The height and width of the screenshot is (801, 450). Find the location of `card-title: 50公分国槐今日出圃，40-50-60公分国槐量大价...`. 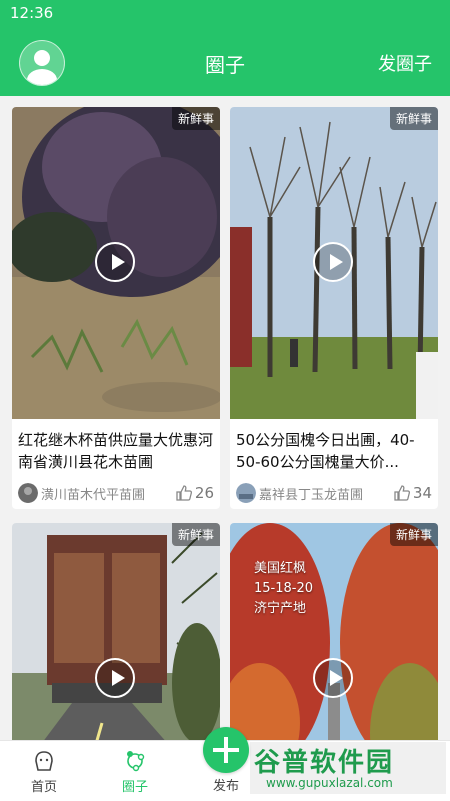

card-title: 50公分国槐今日出圃，40-50-60公分国槐量大价... is located at coordinates (334, 451).